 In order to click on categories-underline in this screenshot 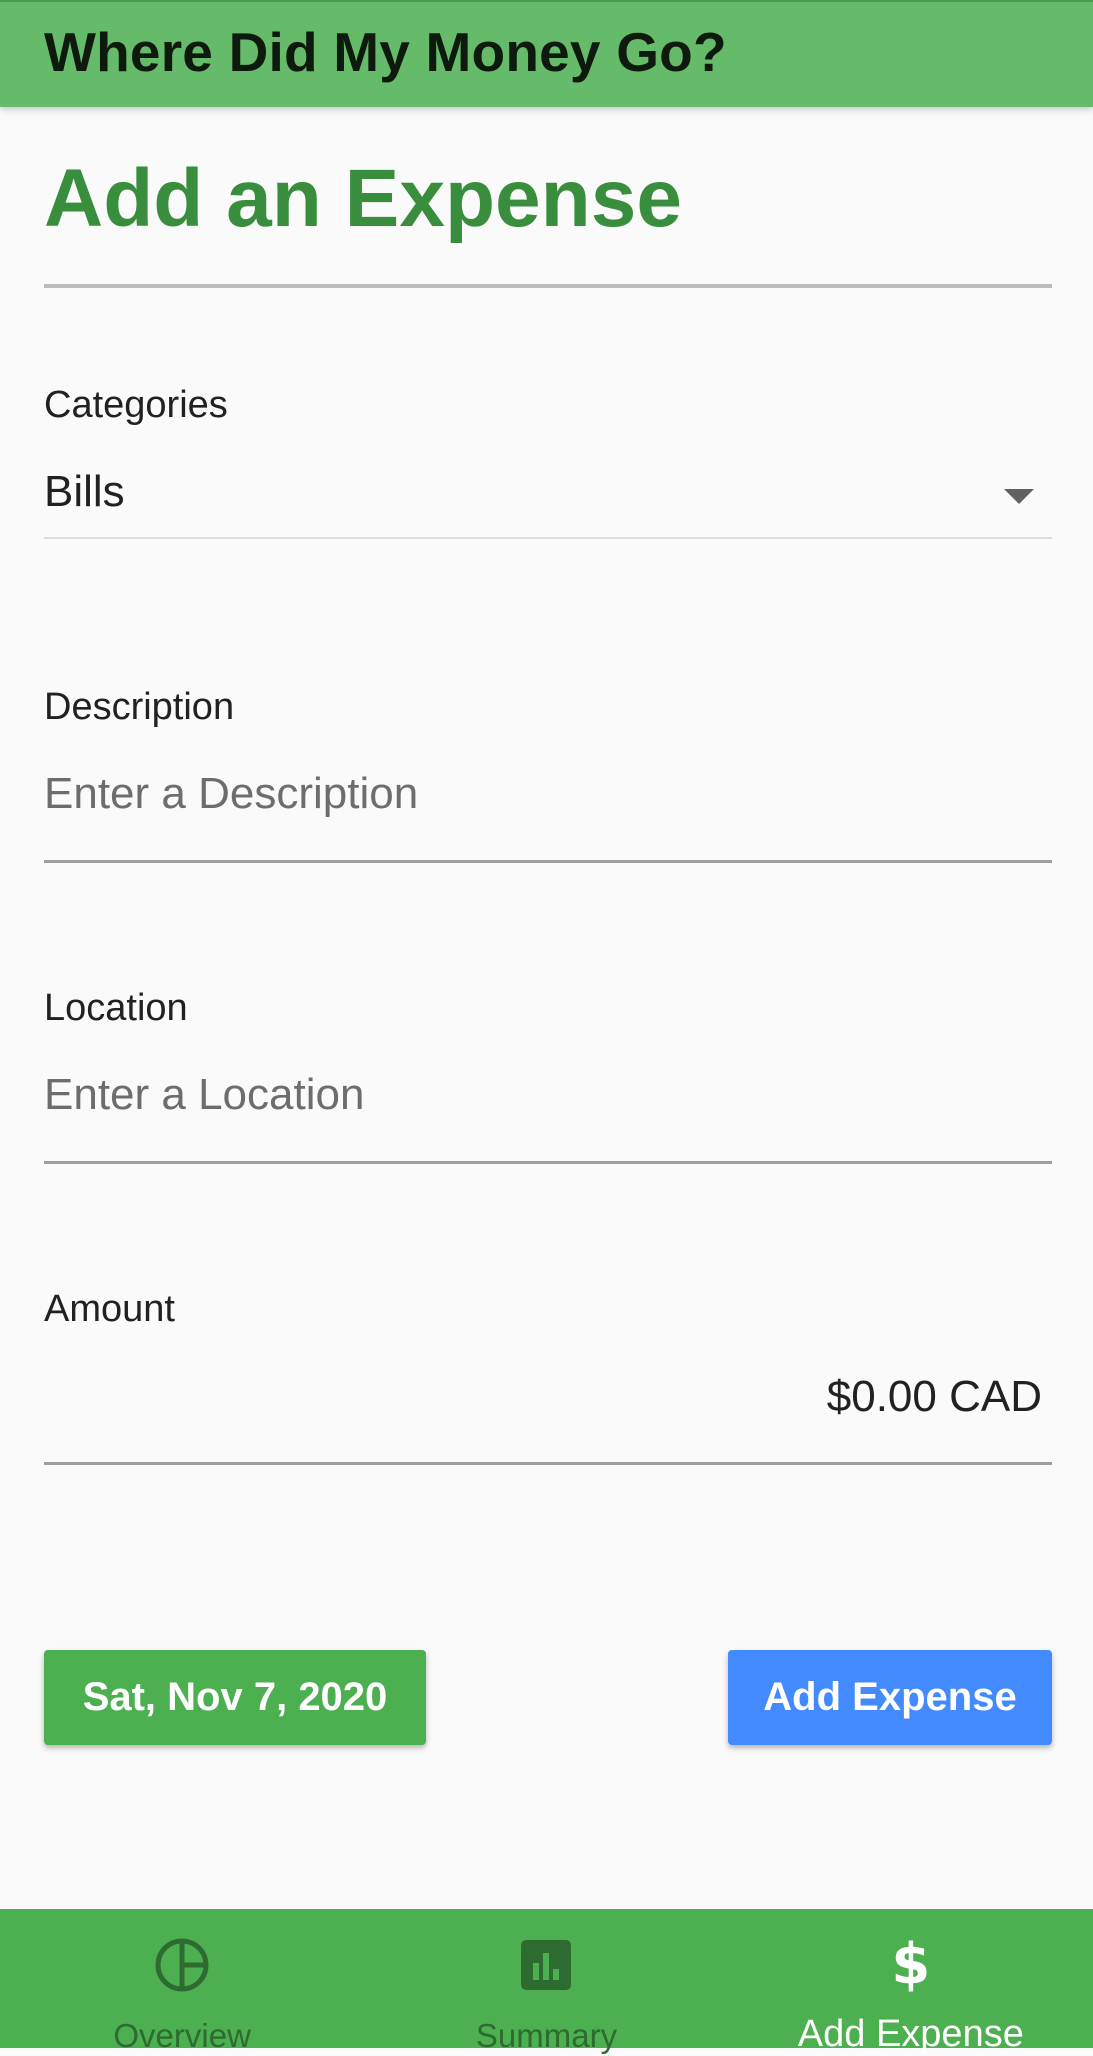, I will do `click(548, 538)`.